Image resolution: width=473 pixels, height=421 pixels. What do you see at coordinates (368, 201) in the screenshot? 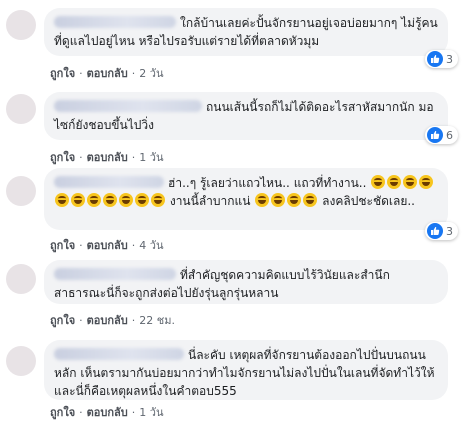
I see `comment-text: ลงคลิปชะชัดเลย..` at bounding box center [368, 201].